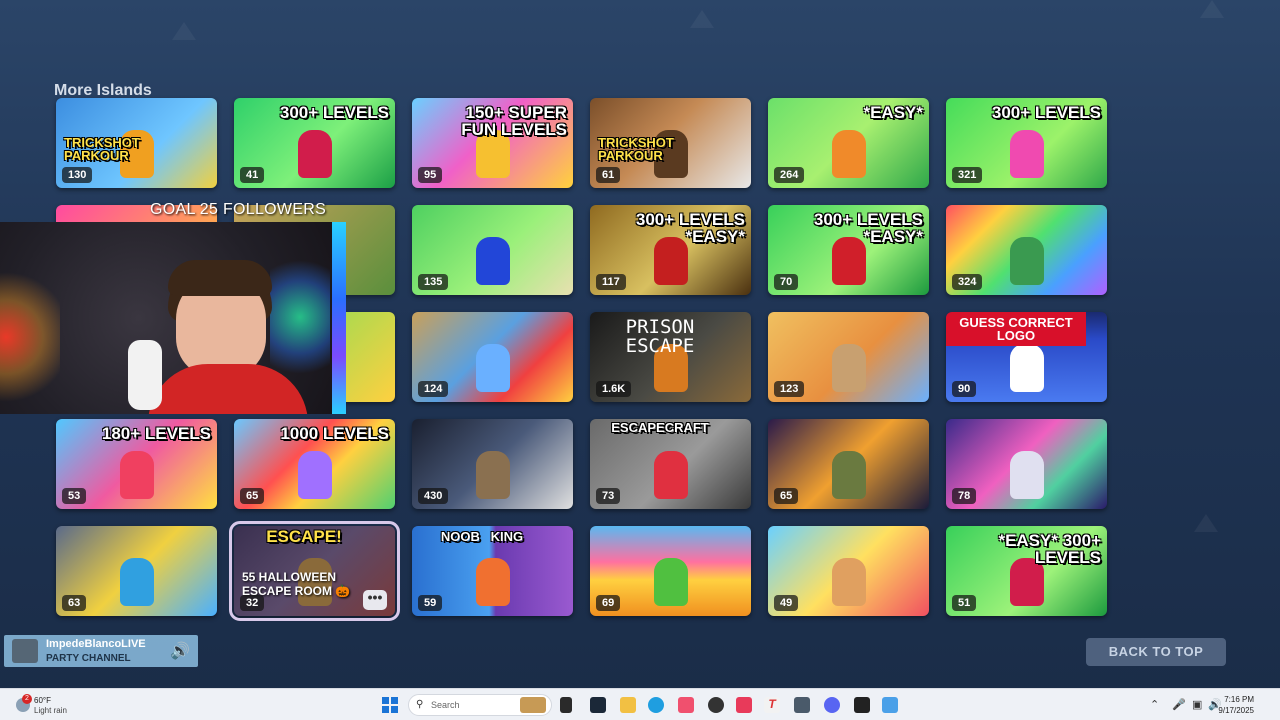 This screenshot has height=720, width=1280. Describe the element at coordinates (375, 600) in the screenshot. I see `more-options-icon: •••` at that location.